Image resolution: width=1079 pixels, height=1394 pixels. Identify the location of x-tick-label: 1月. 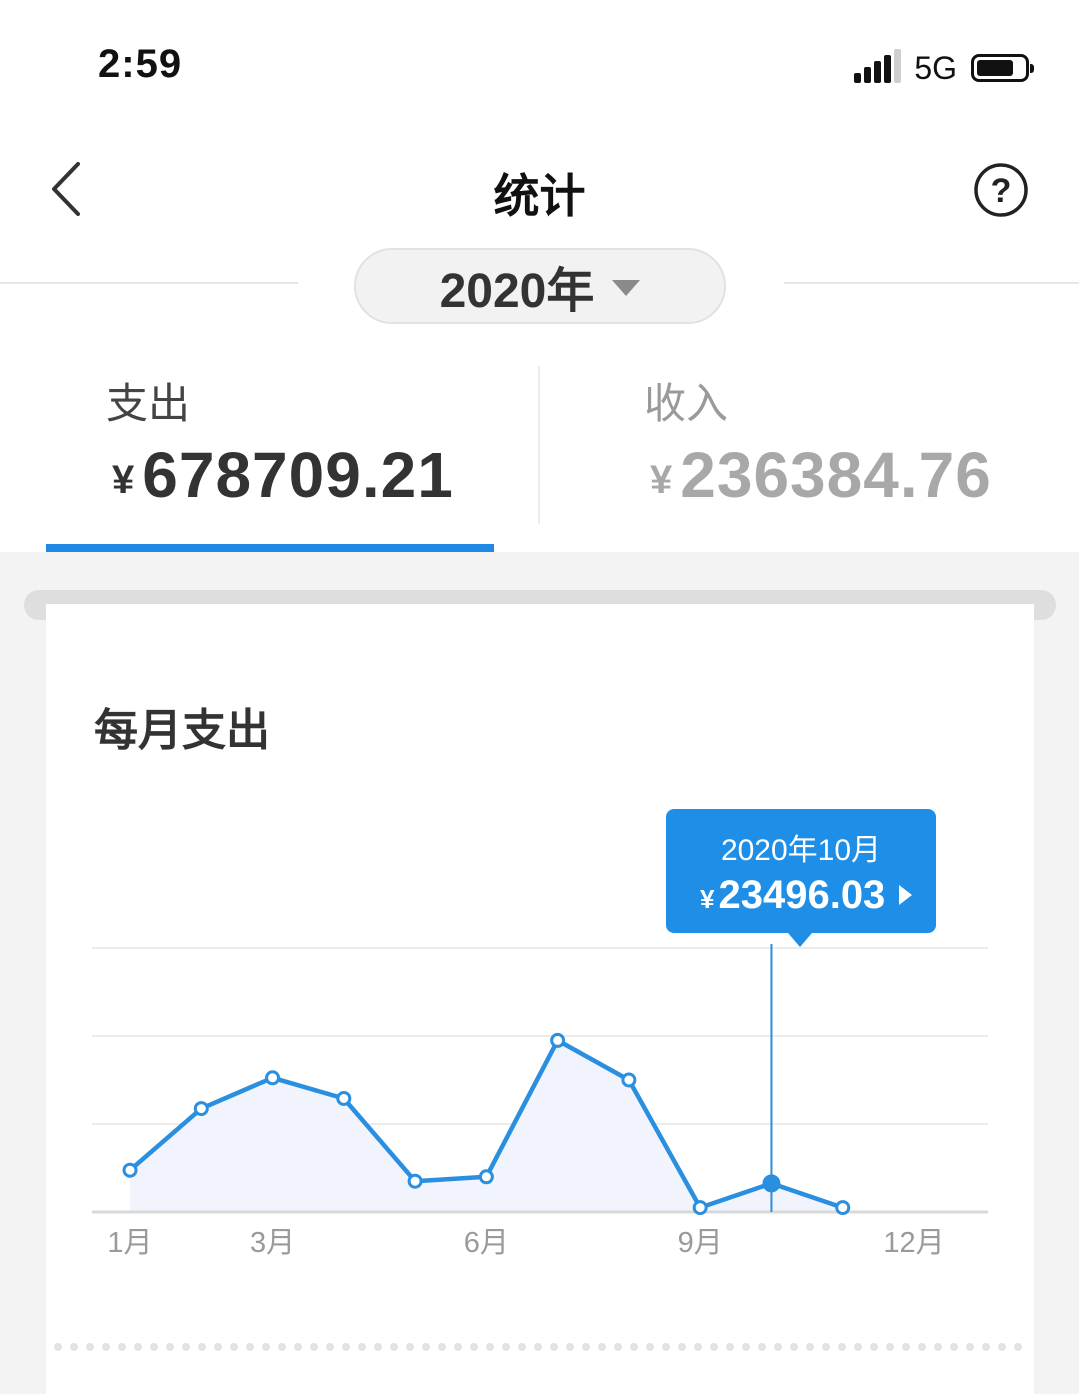
(129, 1243).